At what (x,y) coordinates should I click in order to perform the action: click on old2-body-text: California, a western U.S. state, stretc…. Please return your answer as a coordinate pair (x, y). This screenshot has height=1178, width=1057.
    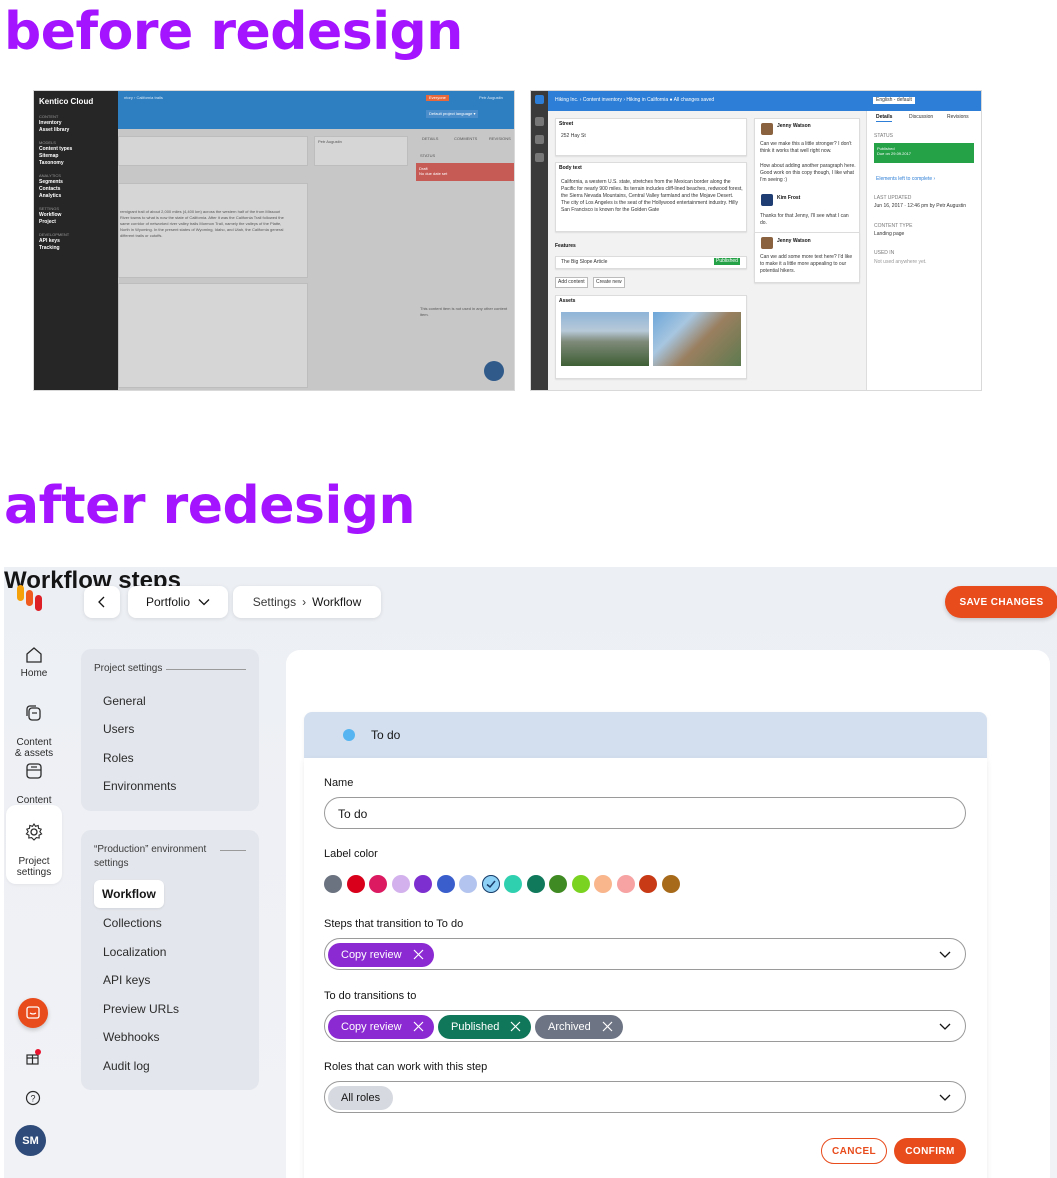
    Looking at the image, I should click on (652, 196).